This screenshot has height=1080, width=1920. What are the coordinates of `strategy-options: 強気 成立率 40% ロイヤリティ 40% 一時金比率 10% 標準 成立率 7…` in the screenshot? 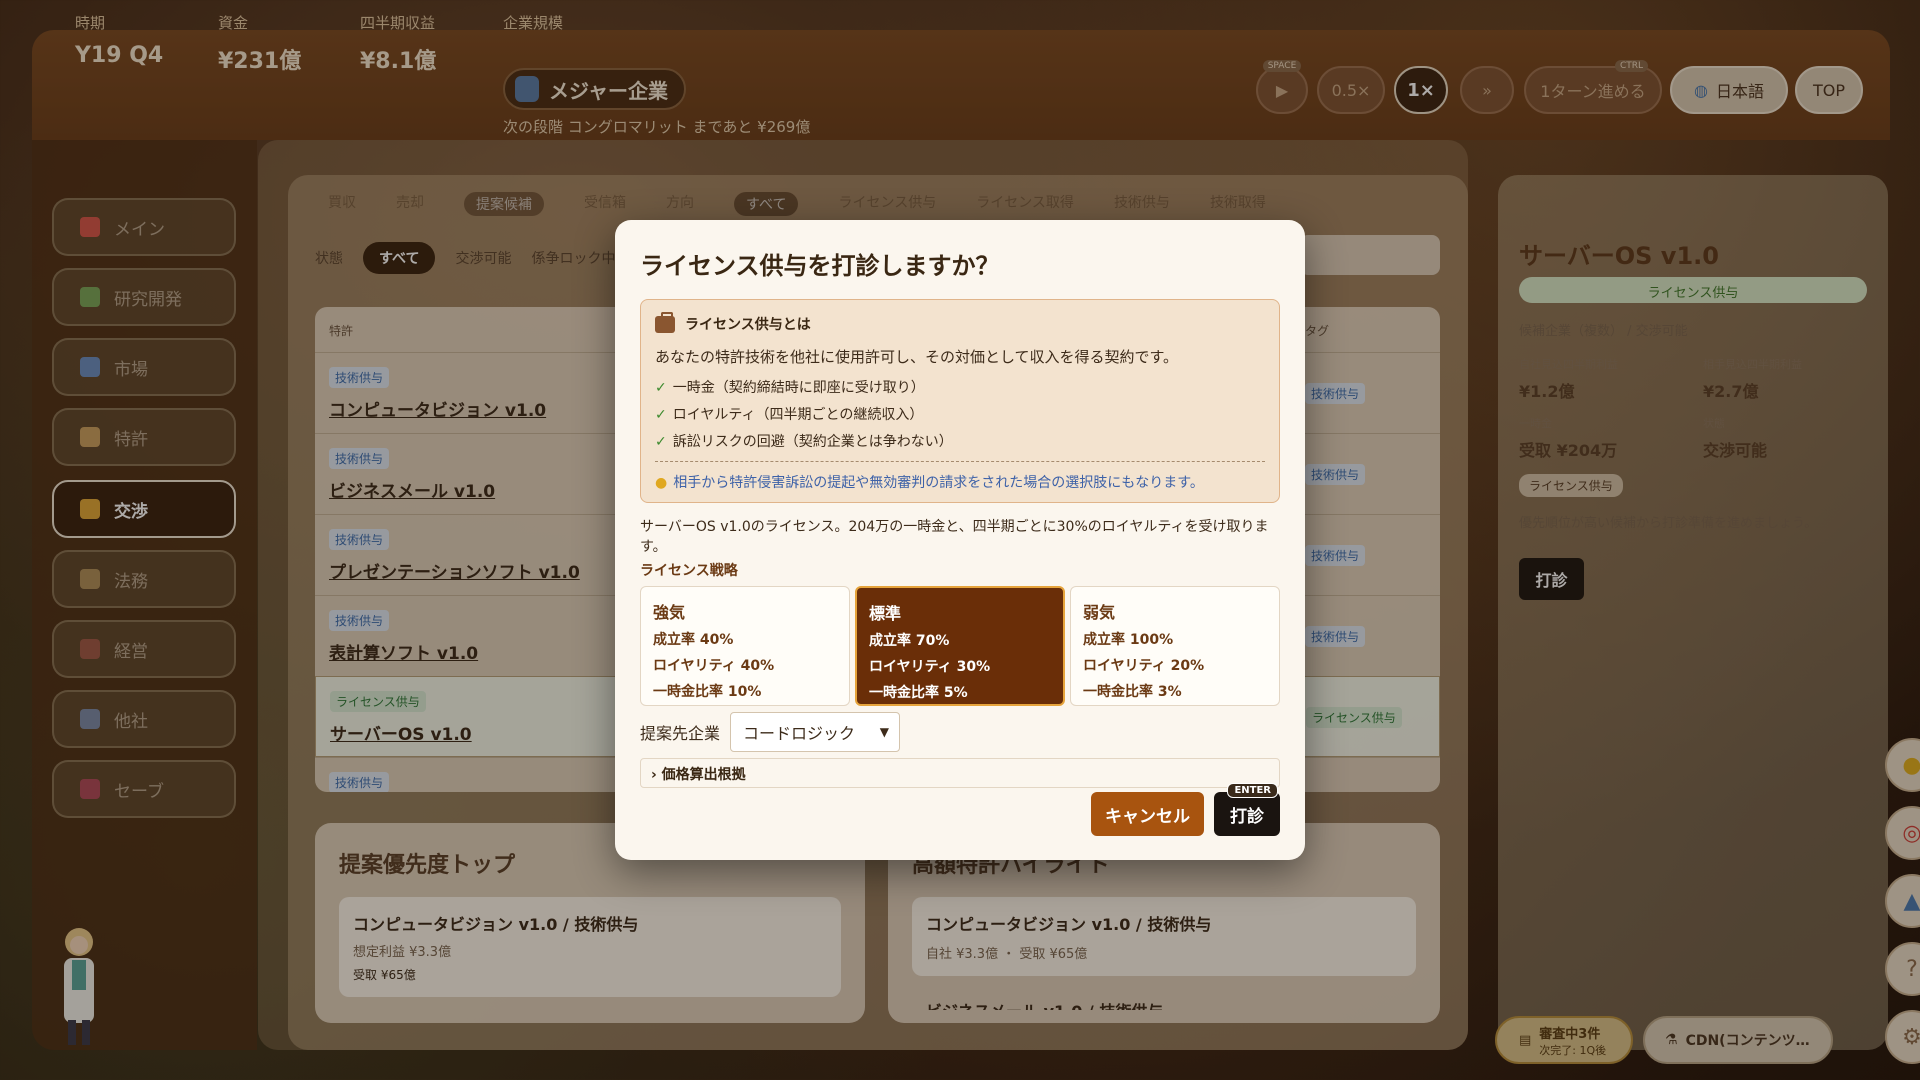 It's located at (960, 645).